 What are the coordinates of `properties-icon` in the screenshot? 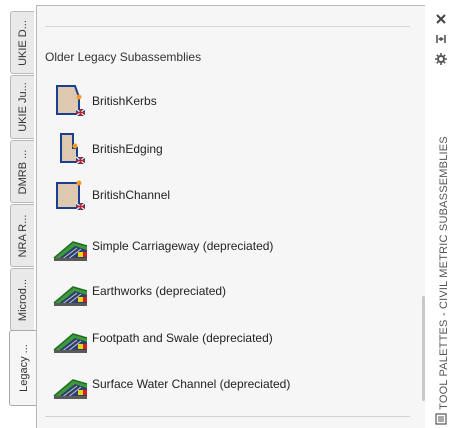 It's located at (441, 59).